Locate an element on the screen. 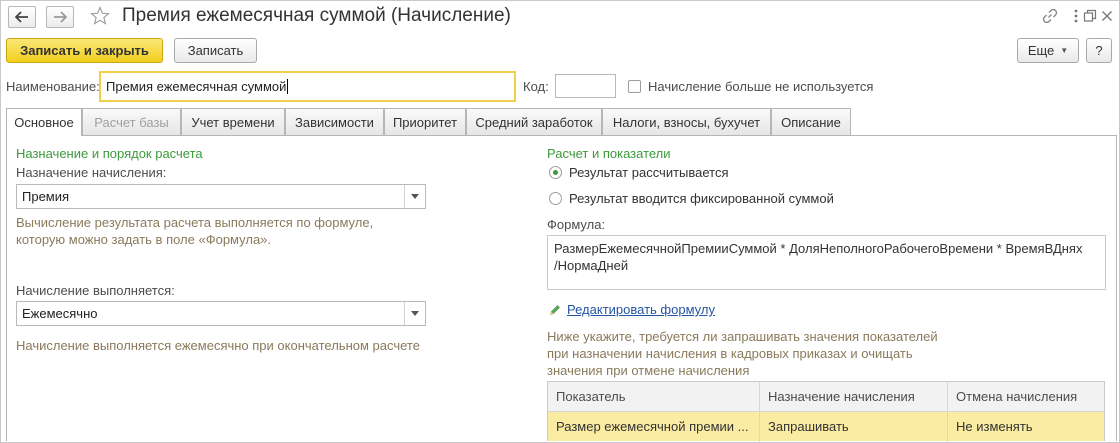 The image size is (1120, 443). not-used-checkbox is located at coordinates (634, 86).